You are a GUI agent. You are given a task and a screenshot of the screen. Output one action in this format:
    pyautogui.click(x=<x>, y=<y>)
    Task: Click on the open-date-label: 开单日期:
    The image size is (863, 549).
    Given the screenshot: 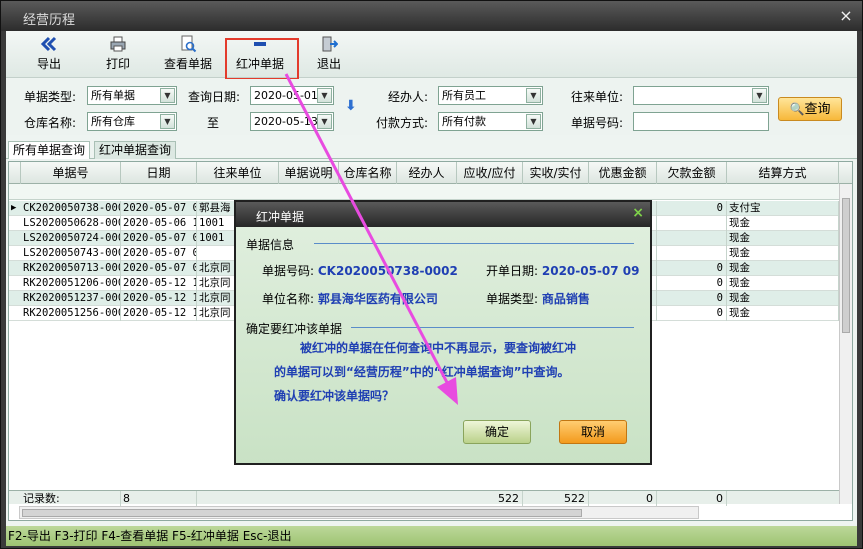 What is the action you would take?
    pyautogui.click(x=512, y=271)
    